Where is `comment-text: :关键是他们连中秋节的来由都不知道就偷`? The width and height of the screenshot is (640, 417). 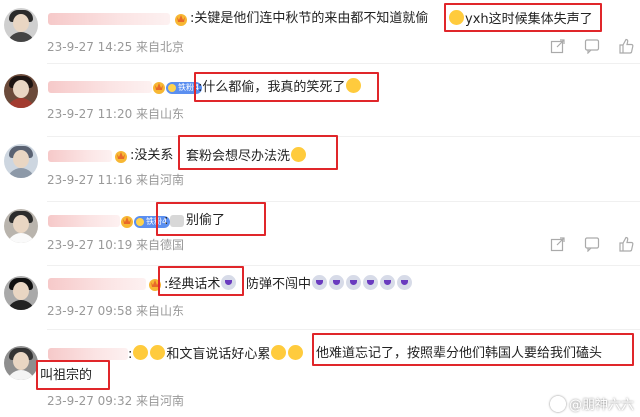
comment-text: :关键是他们连中秋节的来由都不知道就偷 is located at coordinates (309, 18).